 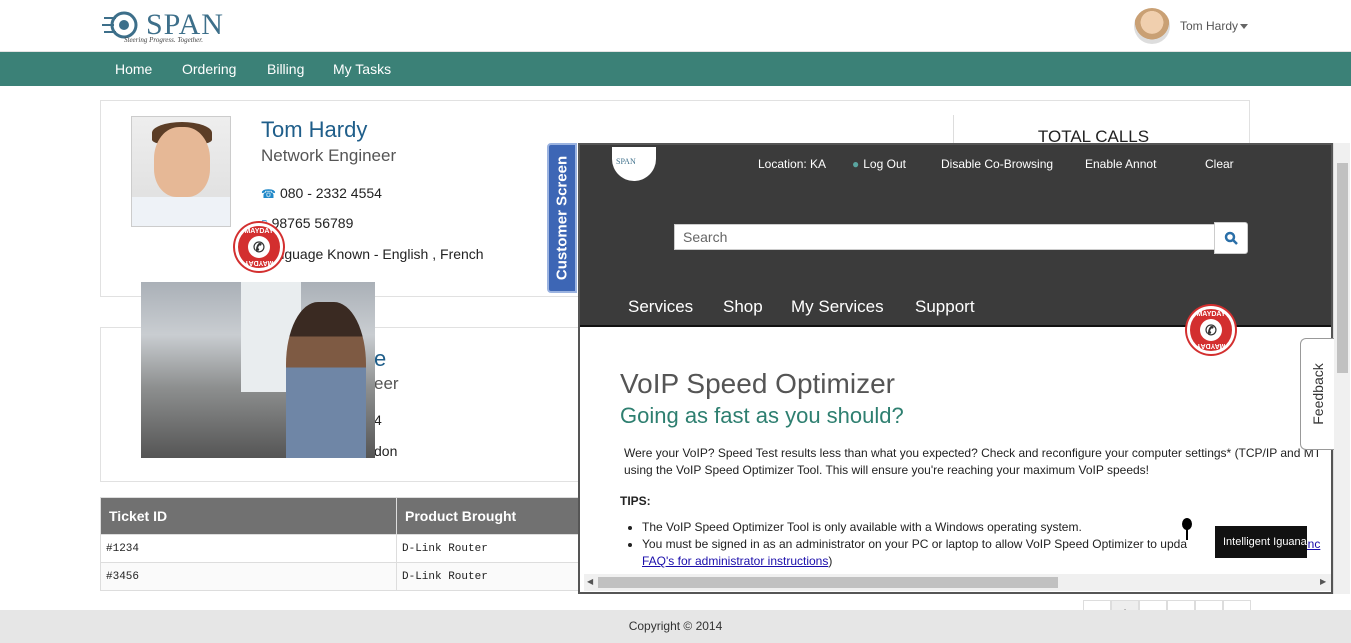 What do you see at coordinates (380, 358) in the screenshot?
I see `second-name-fragment: e` at bounding box center [380, 358].